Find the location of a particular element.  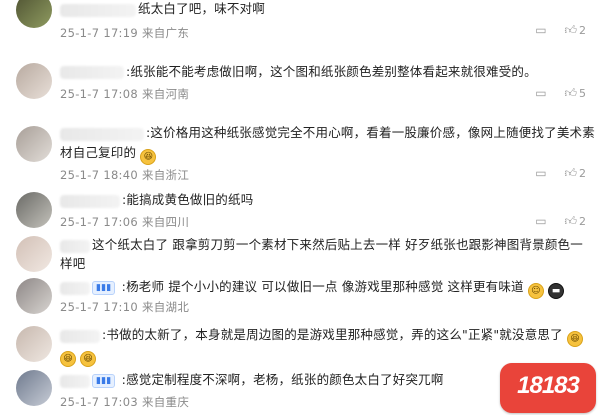

comment-text: :纸张能不能考虑做旧啊，这个图和纸张颜色差别整体看起来就很难受的。 is located at coordinates (331, 71).